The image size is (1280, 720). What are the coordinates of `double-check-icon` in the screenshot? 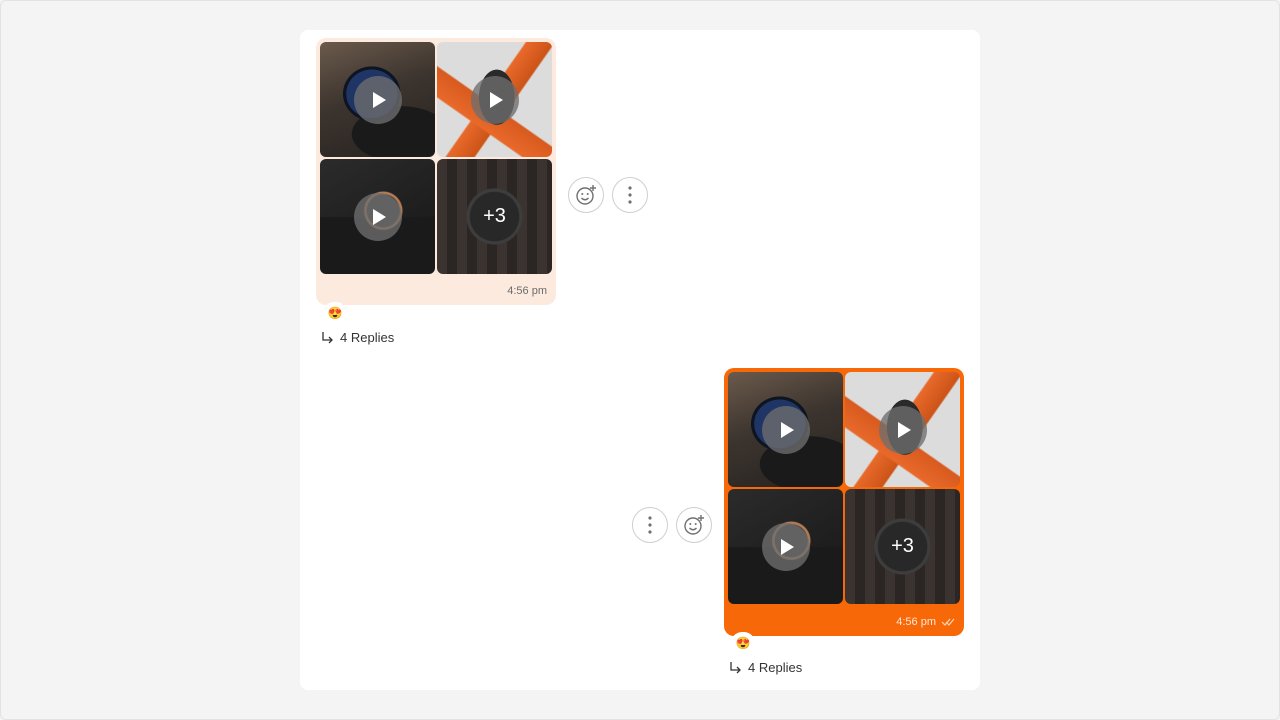 It's located at (948, 622).